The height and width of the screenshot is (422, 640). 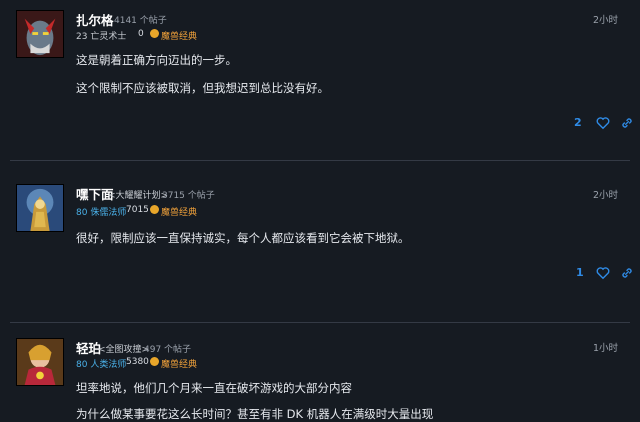 I want to click on post-count: 4141 个帖子, so click(x=140, y=21).